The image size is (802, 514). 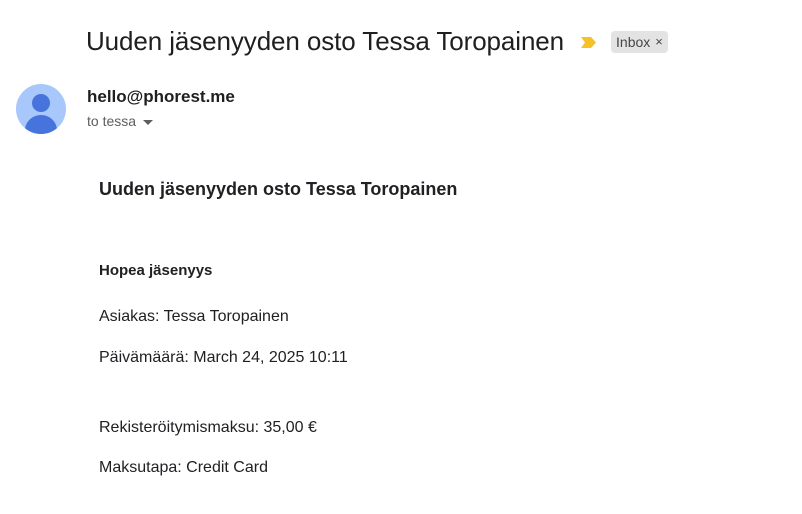 What do you see at coordinates (183, 467) in the screenshot?
I see `payment-method-line: Maksutapa: Credit Card` at bounding box center [183, 467].